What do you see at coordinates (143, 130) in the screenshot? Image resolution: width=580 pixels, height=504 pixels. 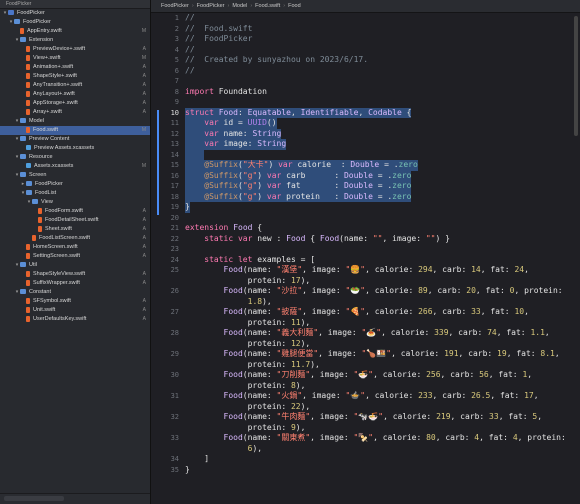 I see `git-status-badge: M` at bounding box center [143, 130].